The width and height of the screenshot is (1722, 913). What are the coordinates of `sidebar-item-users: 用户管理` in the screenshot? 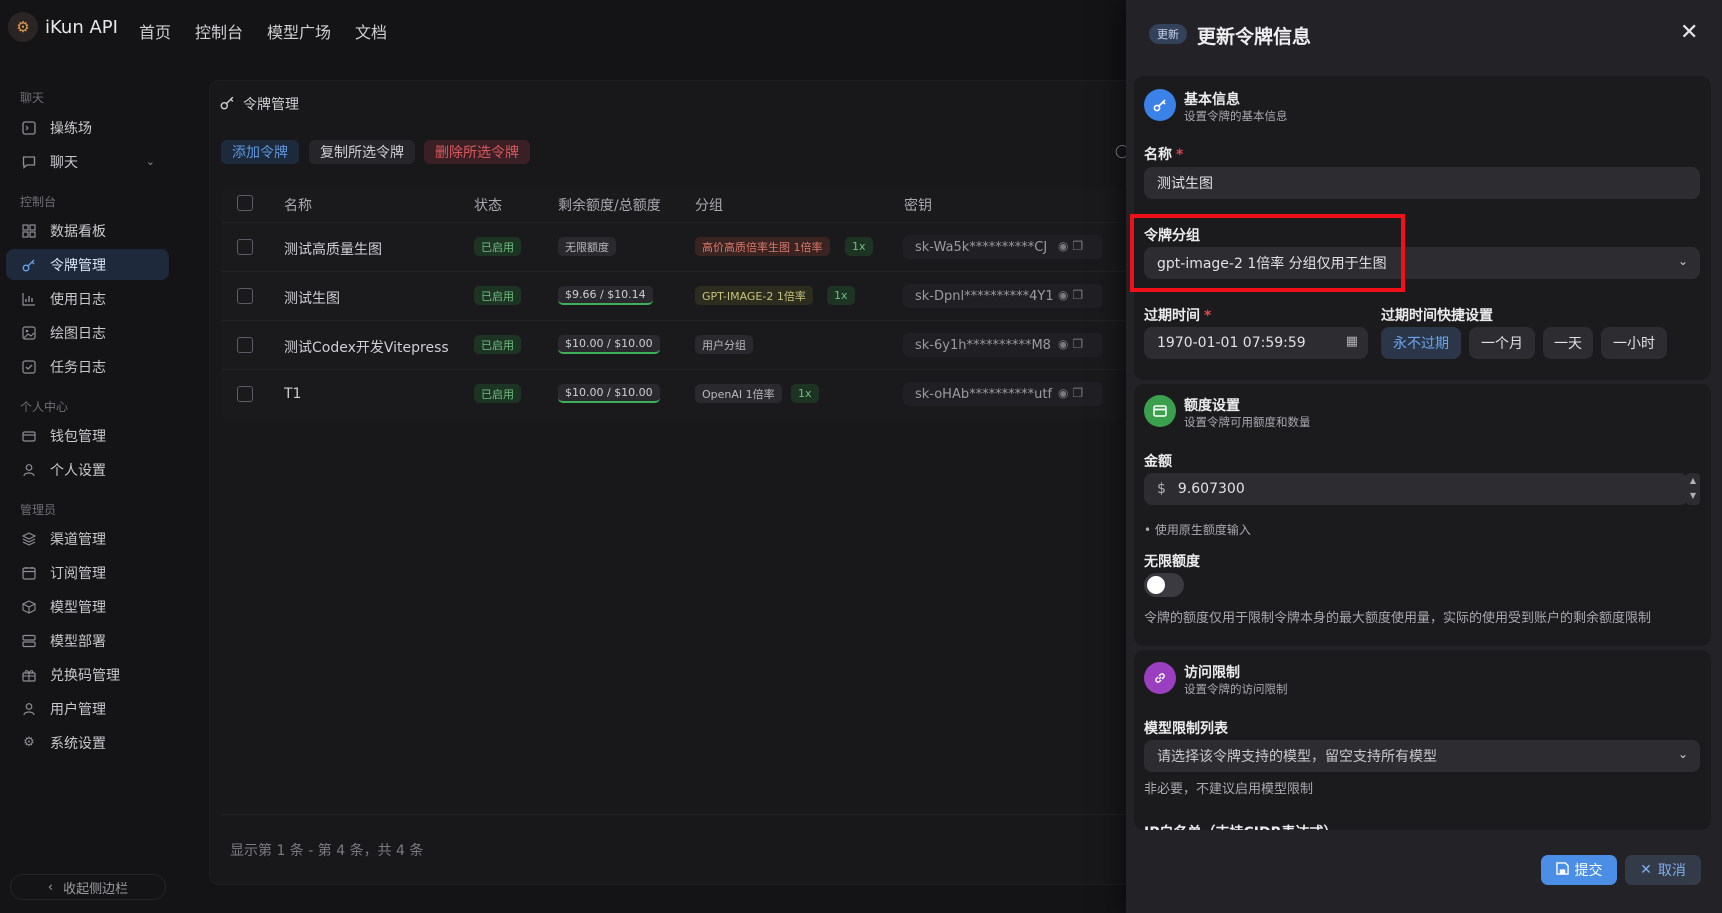 It's located at (87, 708).